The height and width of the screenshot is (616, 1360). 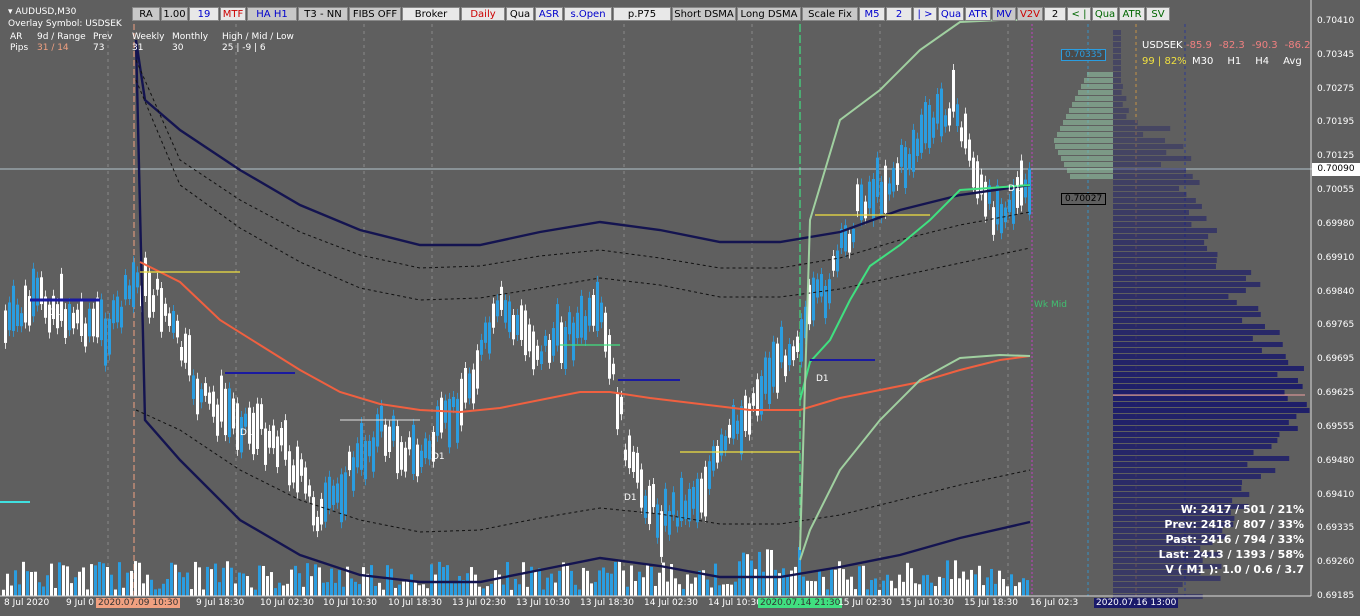 What do you see at coordinates (1336, 460) in the screenshot?
I see `price-axis-label: 0.69480` at bounding box center [1336, 460].